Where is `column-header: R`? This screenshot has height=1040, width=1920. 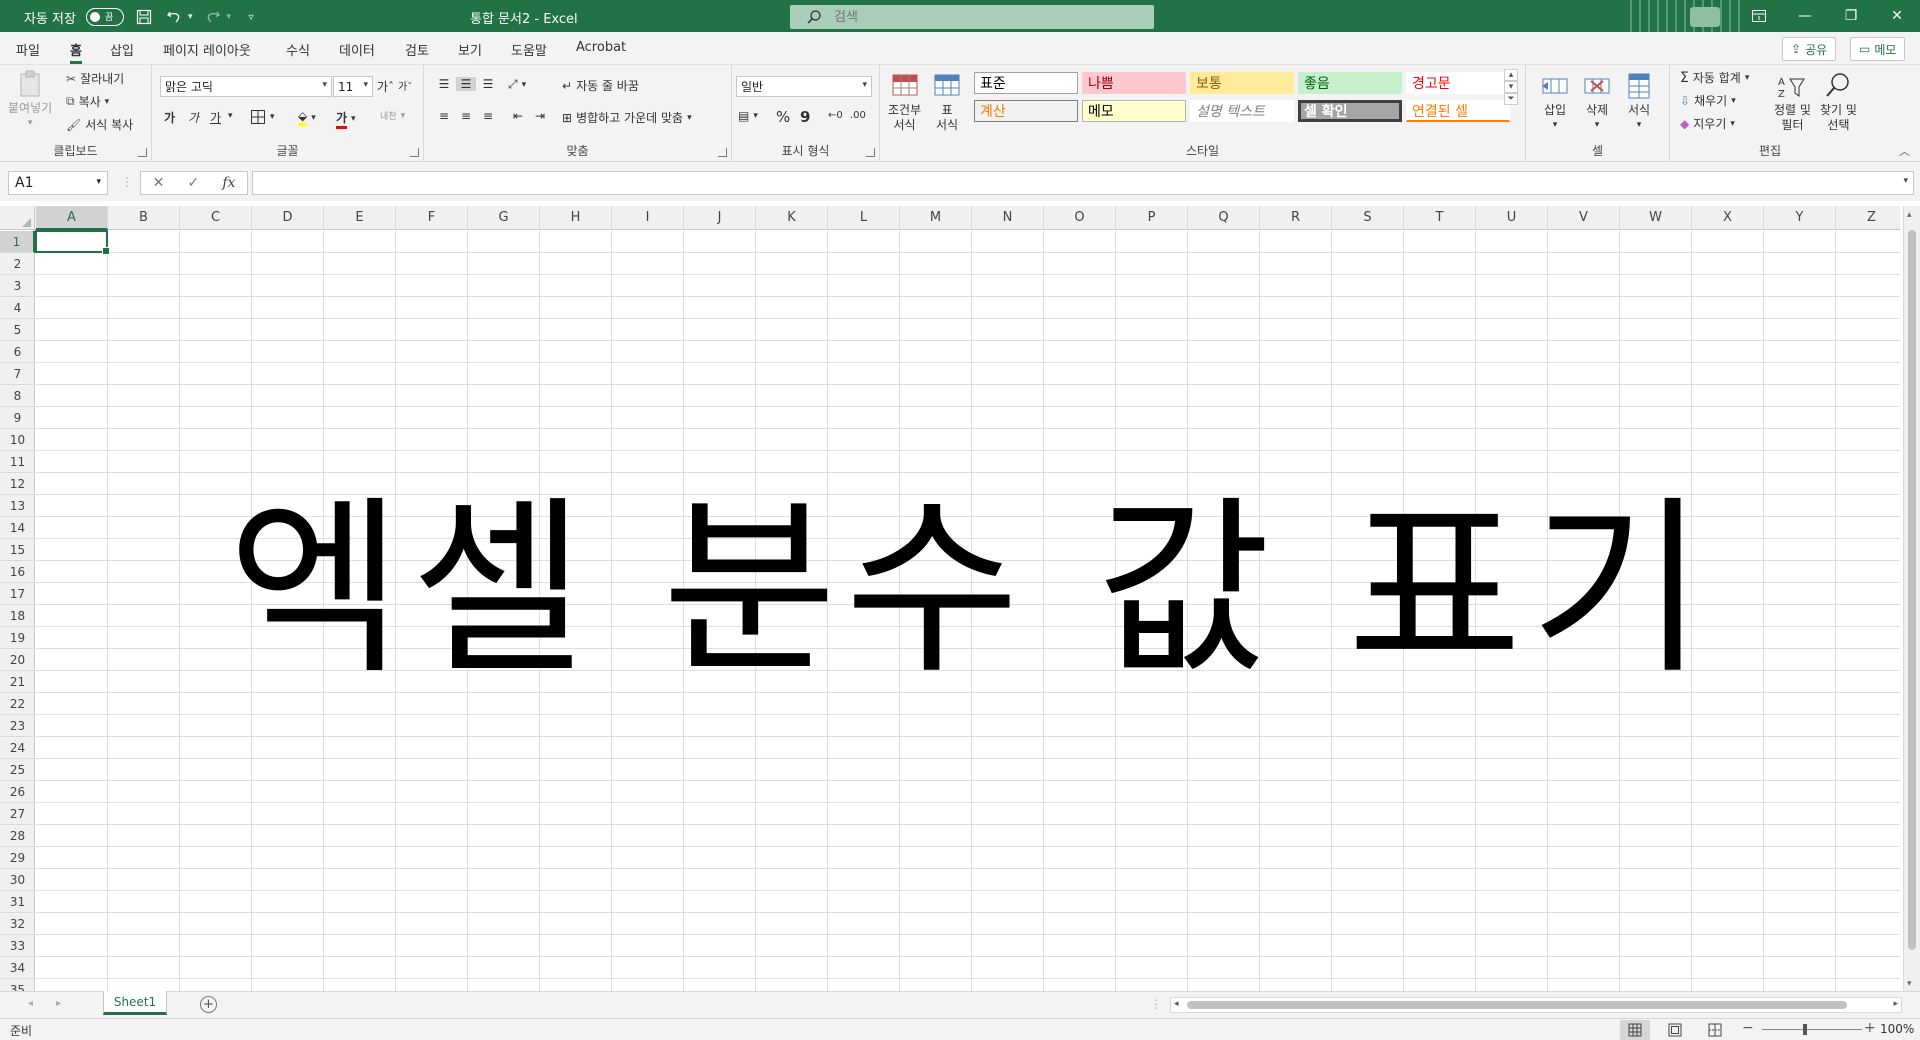
column-header: R is located at coordinates (1296, 218).